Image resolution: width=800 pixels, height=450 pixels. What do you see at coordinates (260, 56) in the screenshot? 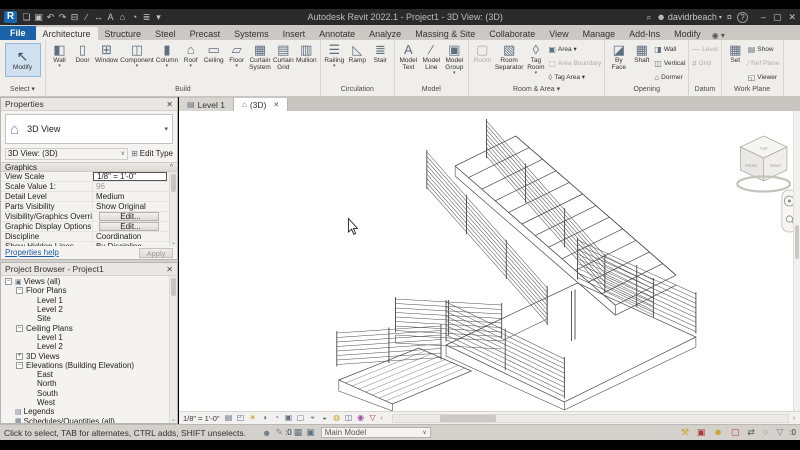
I see `ribbon-button-curtain-system: ▦ Curtain System` at bounding box center [260, 56].